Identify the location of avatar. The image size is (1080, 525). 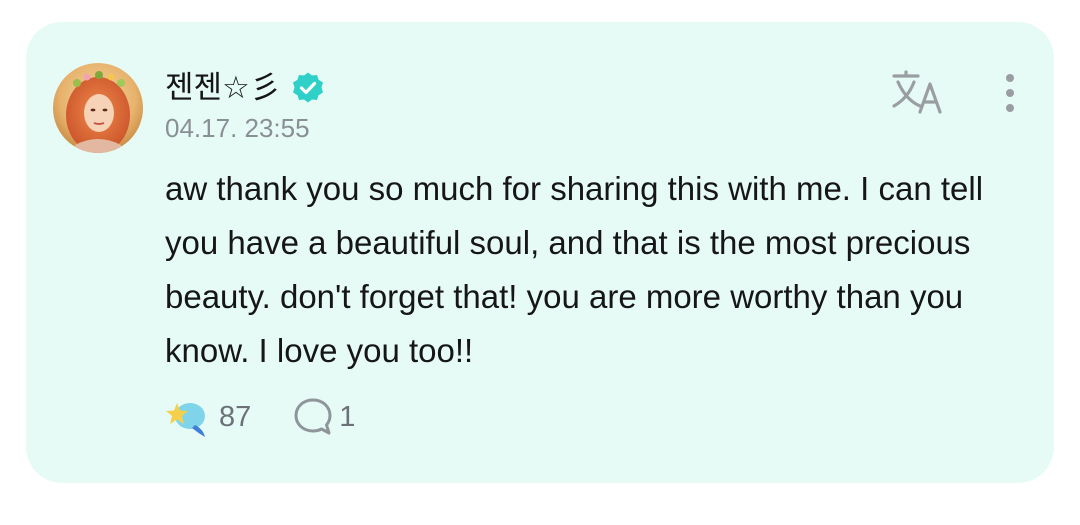
(98, 108).